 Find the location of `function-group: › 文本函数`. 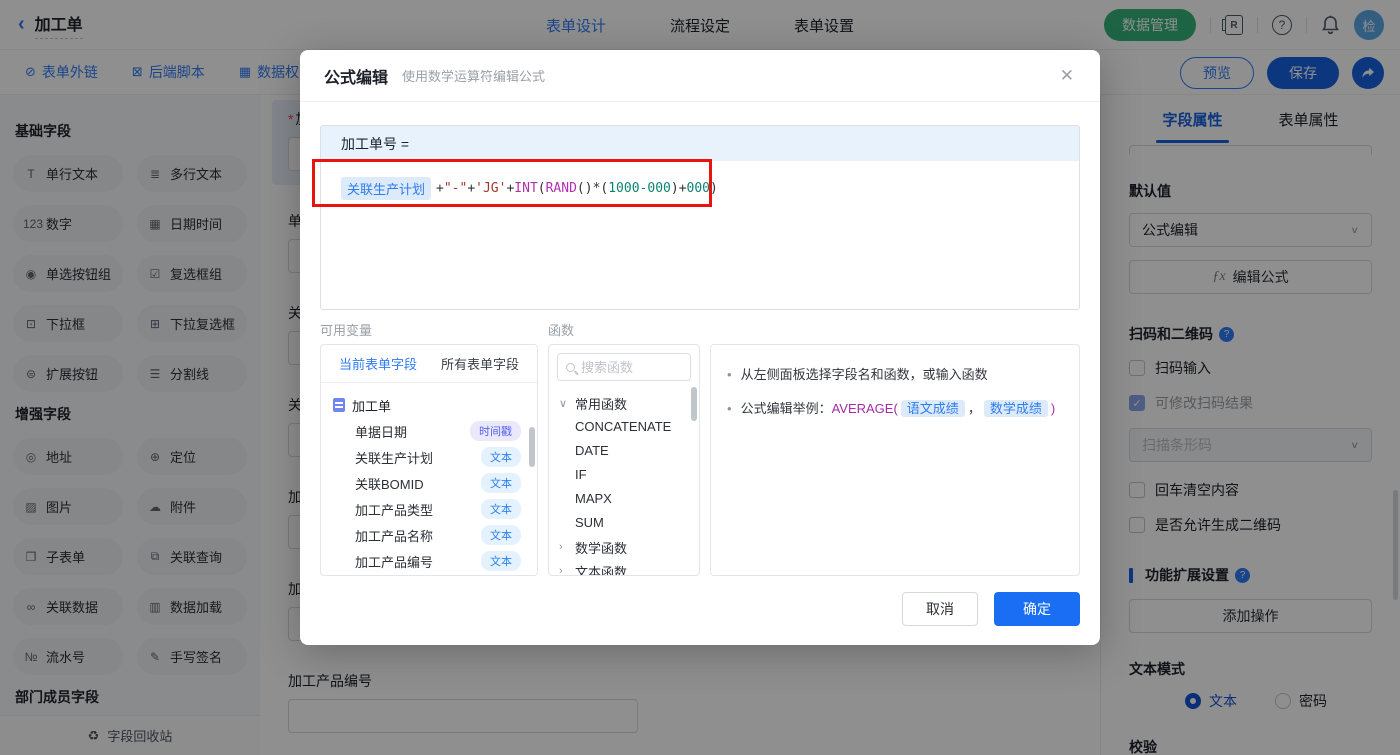

function-group: › 文本函数 is located at coordinates (627, 567).